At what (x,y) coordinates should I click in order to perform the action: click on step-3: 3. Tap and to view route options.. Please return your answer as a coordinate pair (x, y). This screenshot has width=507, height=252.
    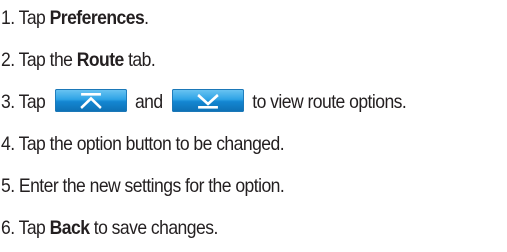
    Looking at the image, I should click on (204, 102).